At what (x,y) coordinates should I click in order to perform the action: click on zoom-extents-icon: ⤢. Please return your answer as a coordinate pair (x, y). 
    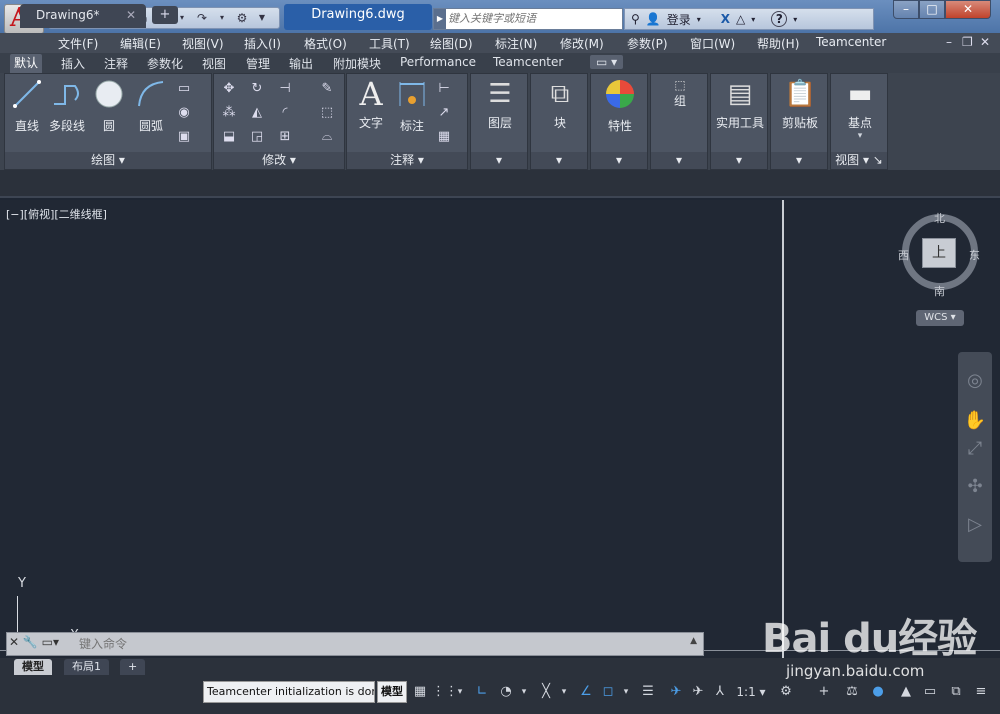
    Looking at the image, I should click on (975, 449).